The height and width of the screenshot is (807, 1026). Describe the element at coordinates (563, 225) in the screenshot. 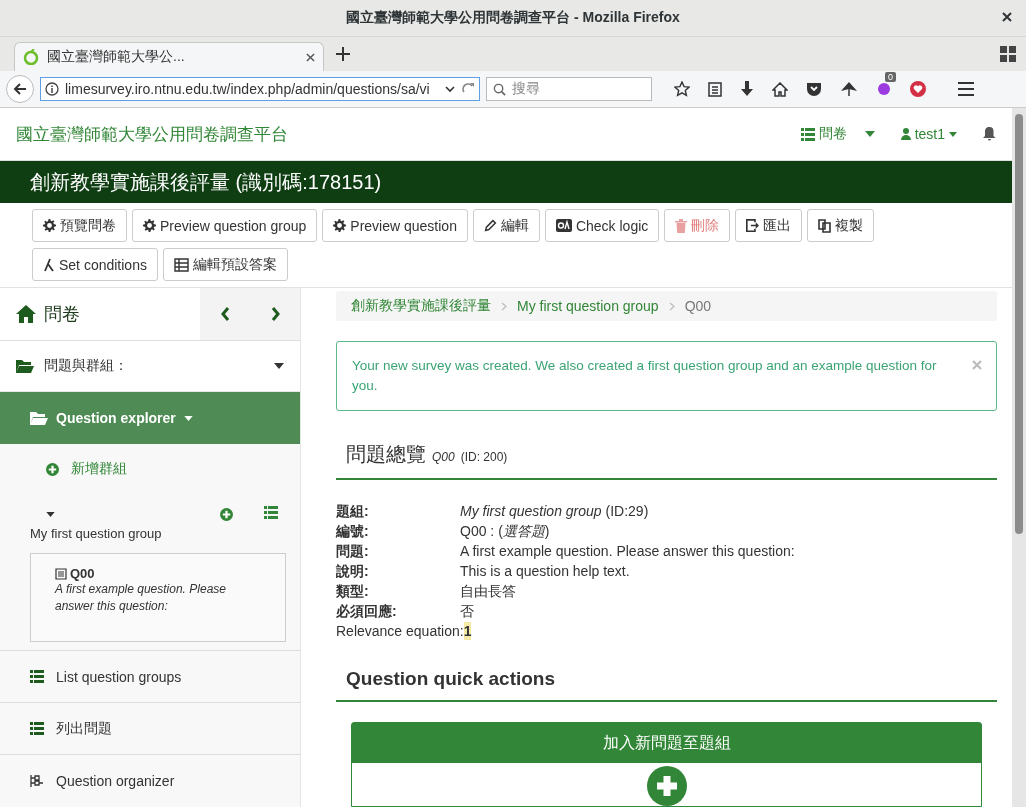

I see `qa-icon` at that location.